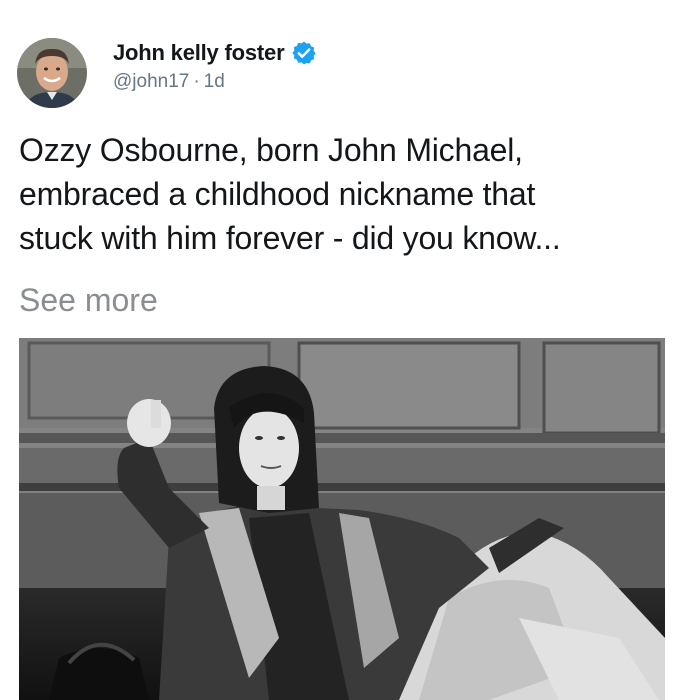 The height and width of the screenshot is (700, 700). What do you see at coordinates (199, 53) in the screenshot?
I see `author-display-name: John kelly foster` at bounding box center [199, 53].